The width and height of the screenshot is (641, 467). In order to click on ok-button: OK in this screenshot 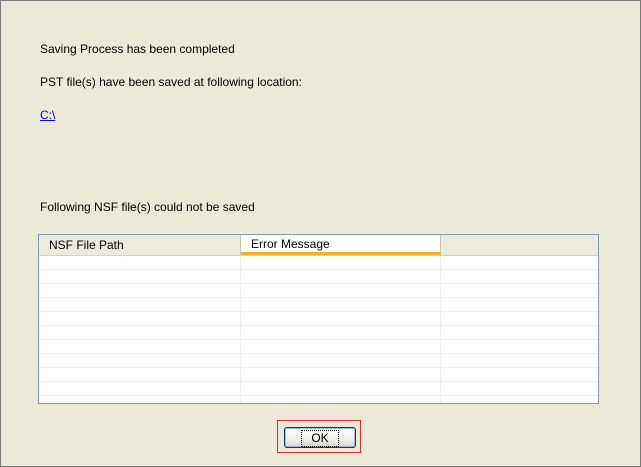, I will do `click(320, 437)`.